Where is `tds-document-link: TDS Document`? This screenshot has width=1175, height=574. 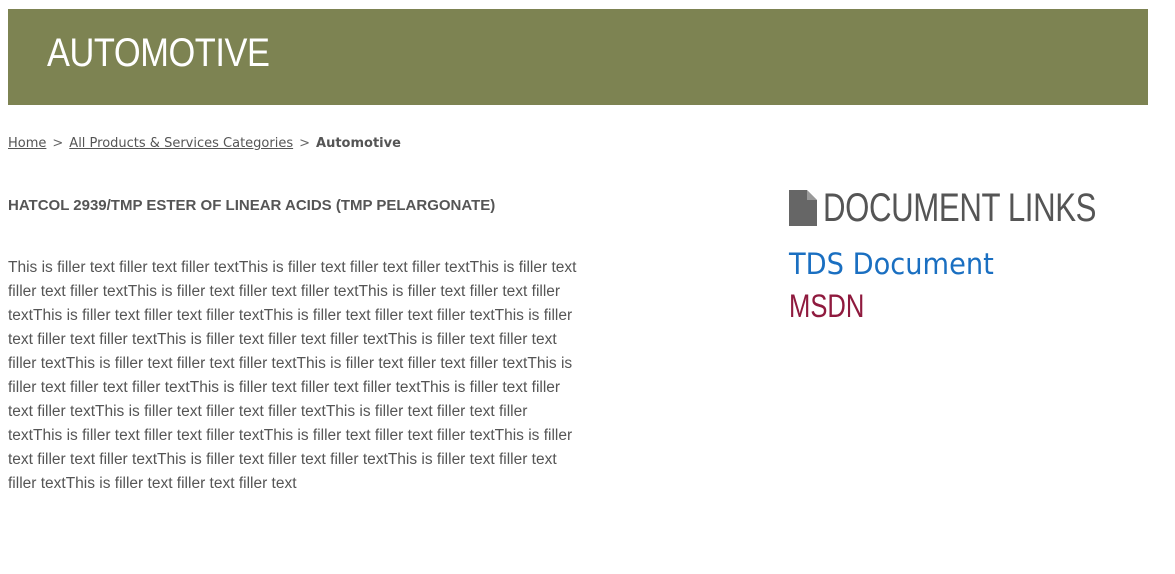 tds-document-link: TDS Document is located at coordinates (891, 264).